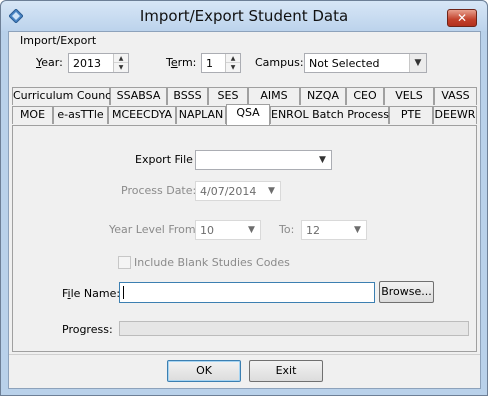 Image resolution: width=488 pixels, height=396 pixels. I want to click on year-label: Year:, so click(49, 62).